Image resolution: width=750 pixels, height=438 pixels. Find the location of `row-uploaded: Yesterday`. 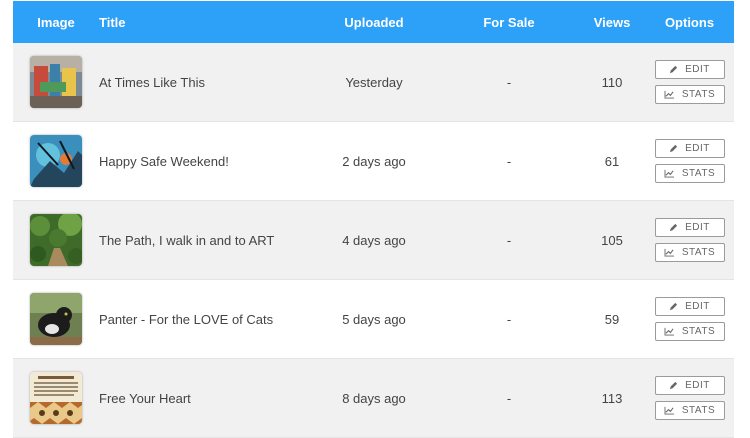

row-uploaded: Yesterday is located at coordinates (374, 82).